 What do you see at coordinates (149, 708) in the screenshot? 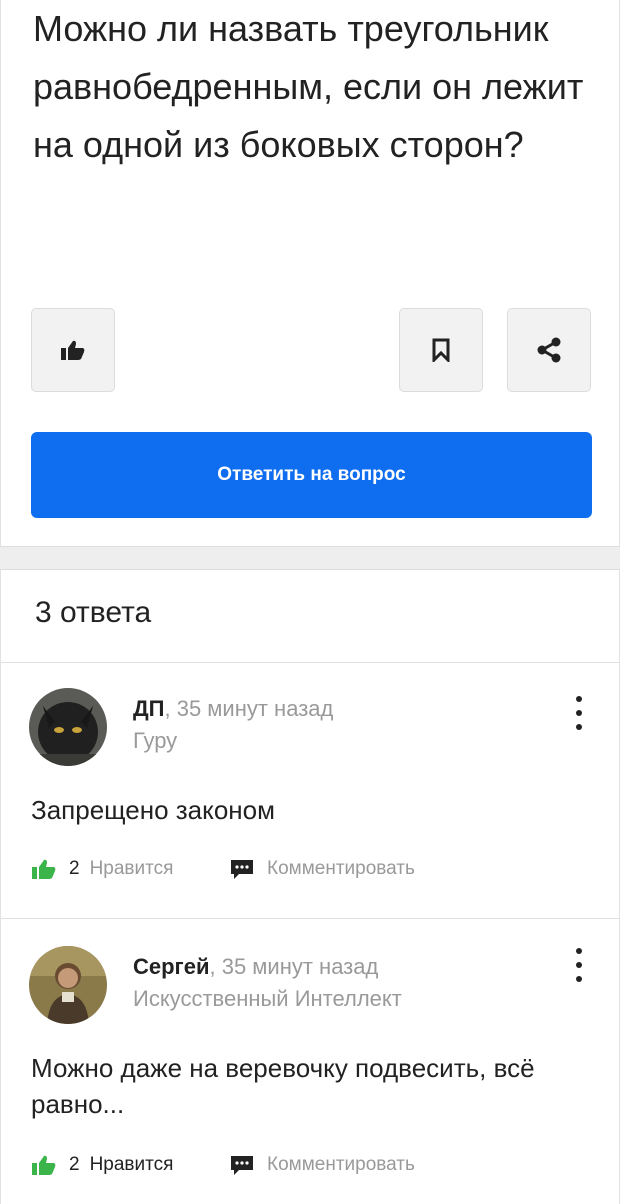
I see `author-name: ДП` at bounding box center [149, 708].